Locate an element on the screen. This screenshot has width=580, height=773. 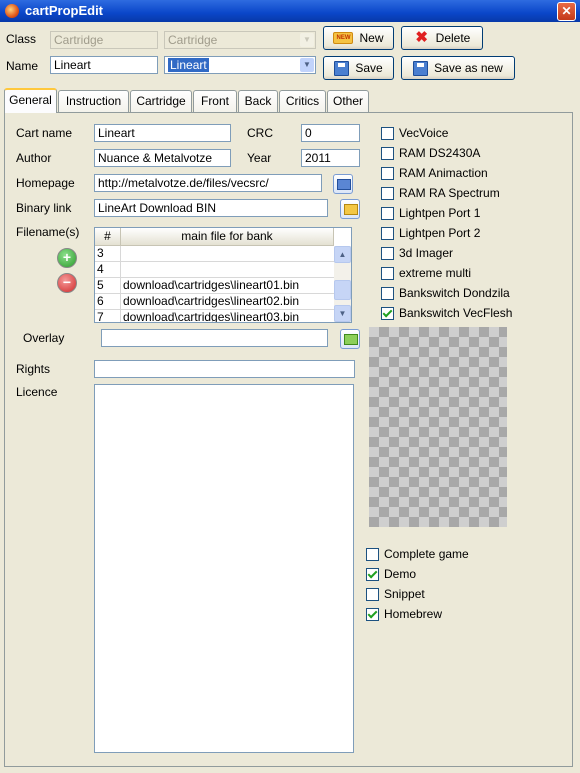
table-row: 6 download\cartridges\lineart02.bin is located at coordinates (214, 302).